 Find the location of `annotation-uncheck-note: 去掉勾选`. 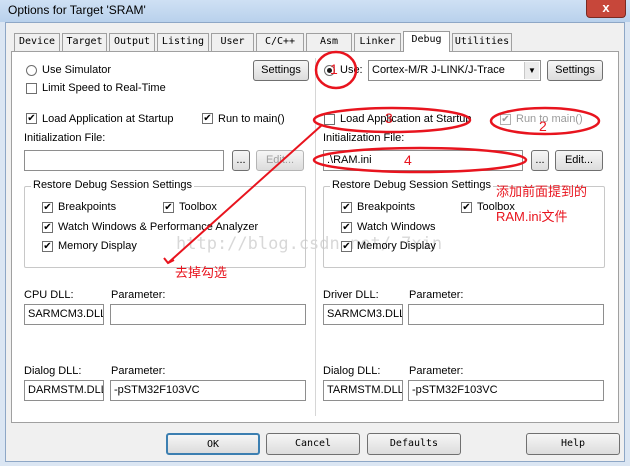

annotation-uncheck-note: 去掉勾选 is located at coordinates (201, 272).